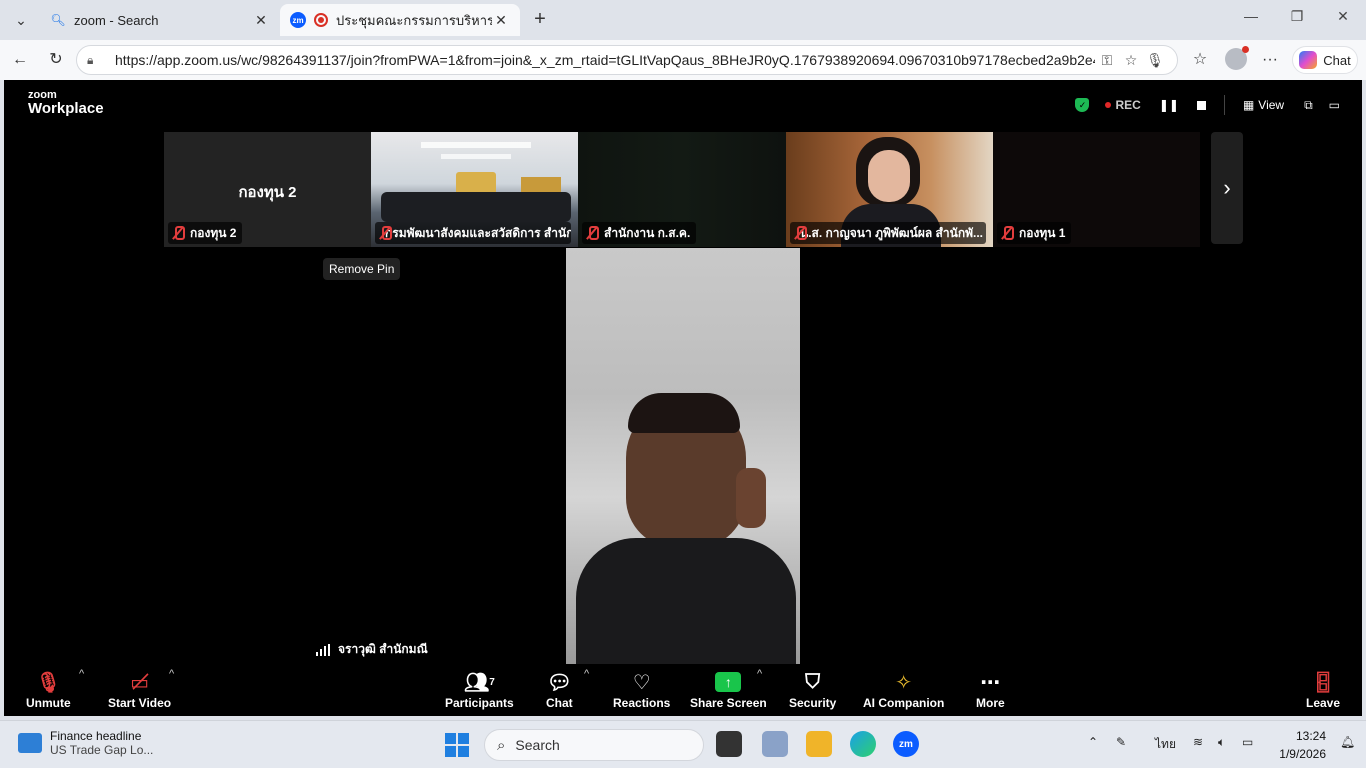 The height and width of the screenshot is (768, 1366). I want to click on task-view-icon, so click(729, 744).